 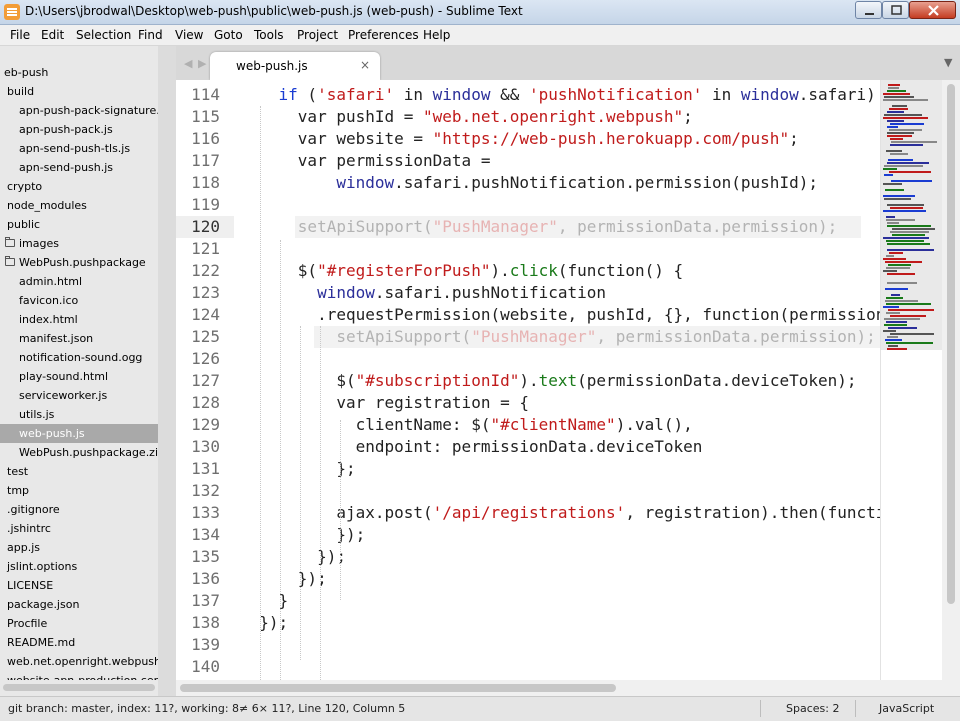 I want to click on sidebar-file-item: .gitignore, so click(x=79, y=509).